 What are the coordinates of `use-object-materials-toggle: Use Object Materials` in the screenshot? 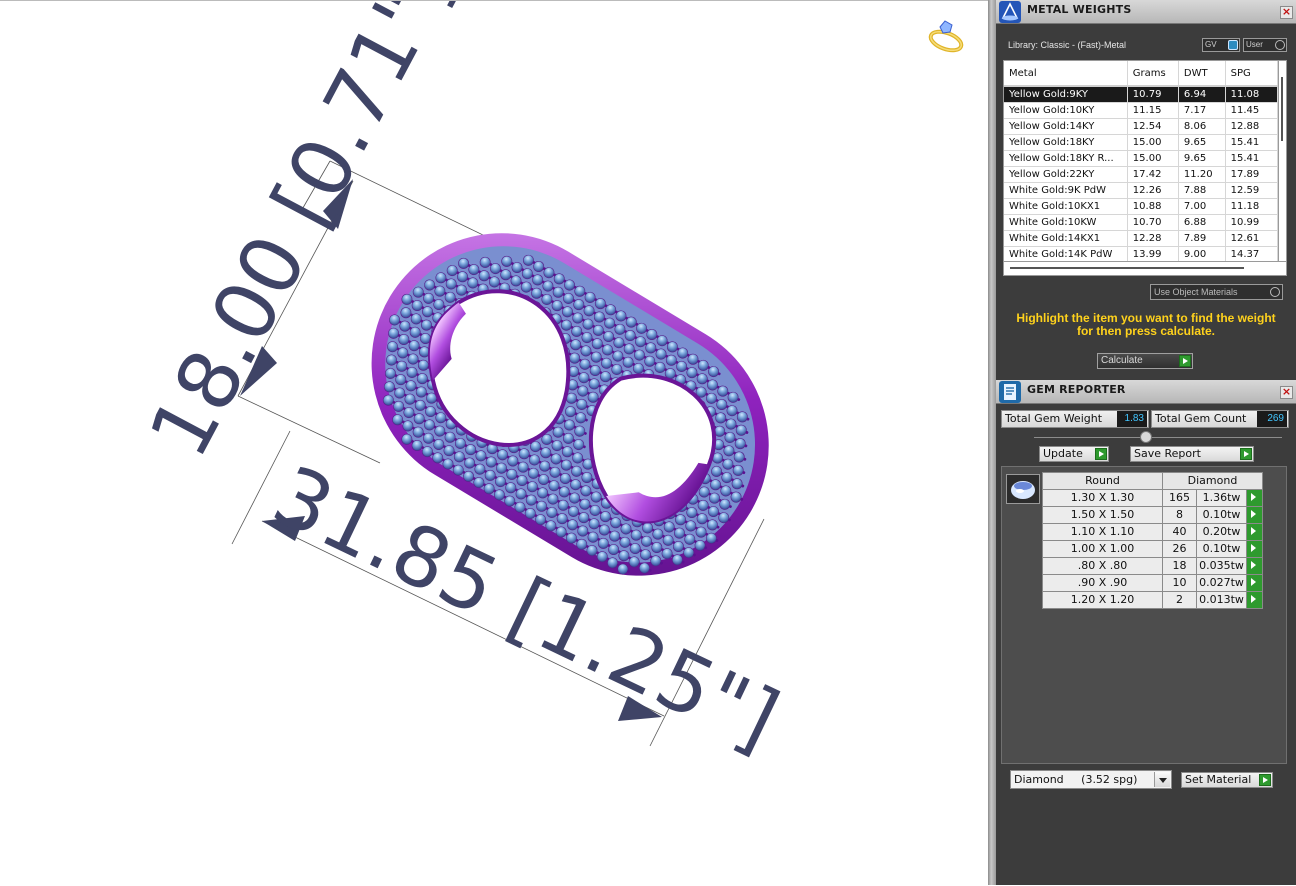 It's located at (1216, 292).